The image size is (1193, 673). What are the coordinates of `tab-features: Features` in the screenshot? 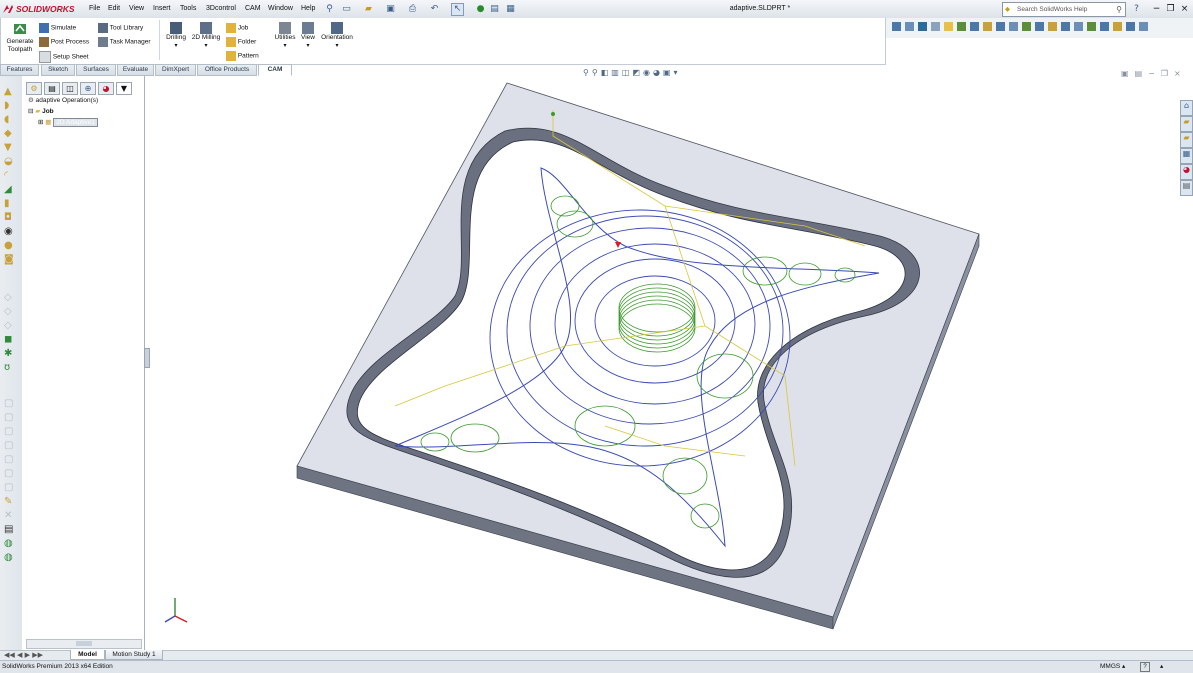 It's located at (19, 70).